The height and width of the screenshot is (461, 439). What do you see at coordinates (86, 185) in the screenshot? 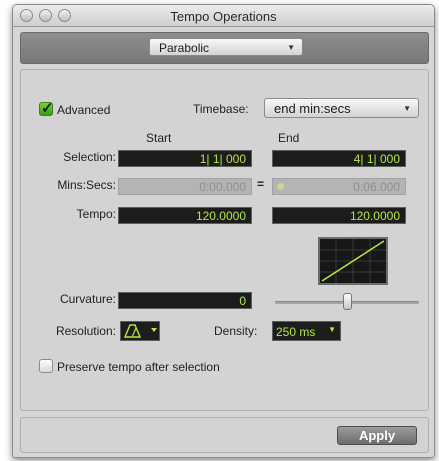
I see `mins-secs-label: Mins:Secs:` at bounding box center [86, 185].